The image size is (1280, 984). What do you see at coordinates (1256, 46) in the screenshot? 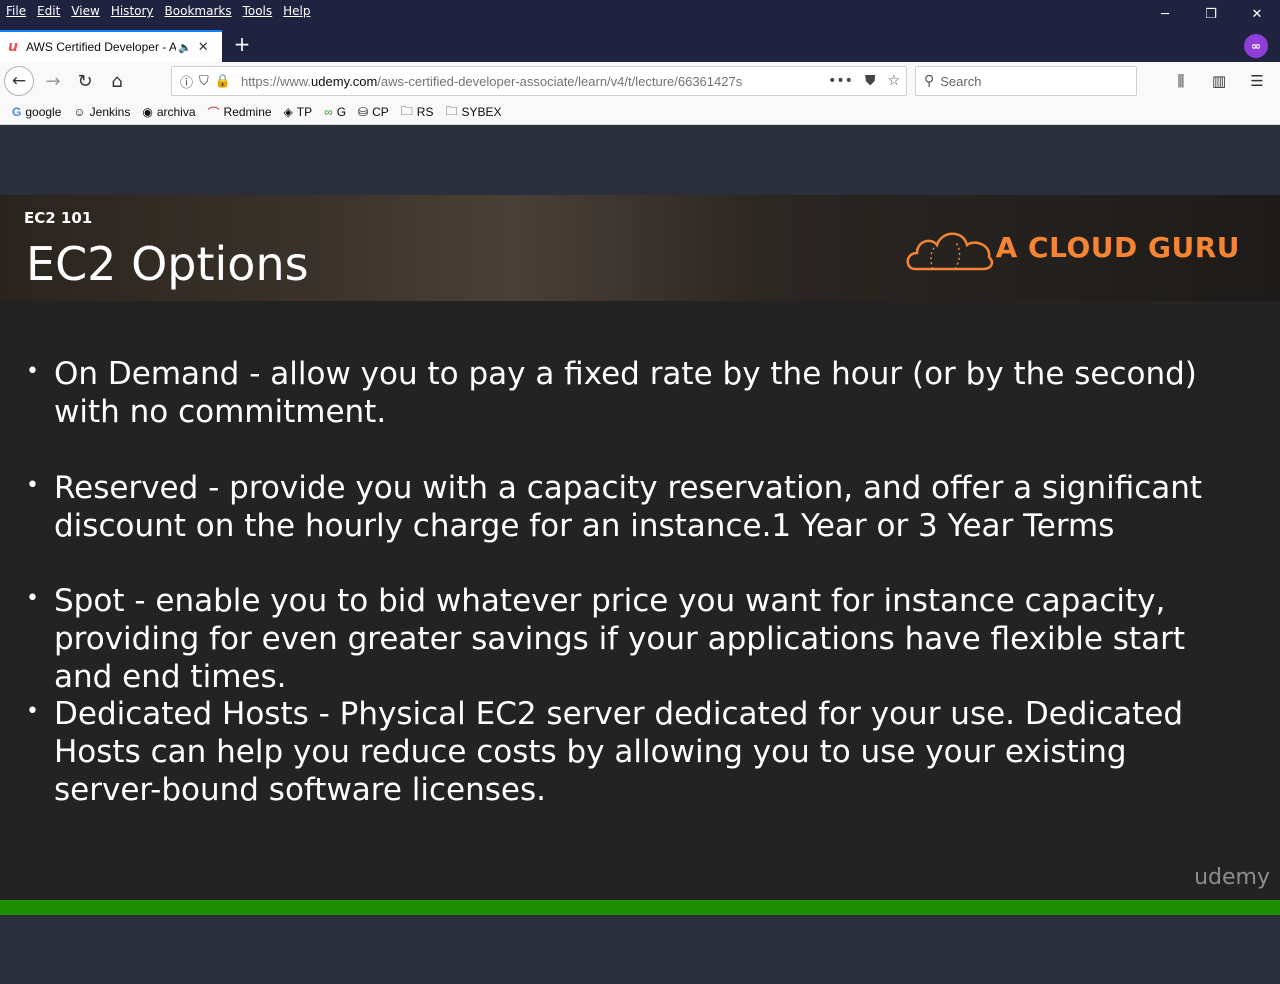
I see `private-browsing-icon: ∞` at bounding box center [1256, 46].